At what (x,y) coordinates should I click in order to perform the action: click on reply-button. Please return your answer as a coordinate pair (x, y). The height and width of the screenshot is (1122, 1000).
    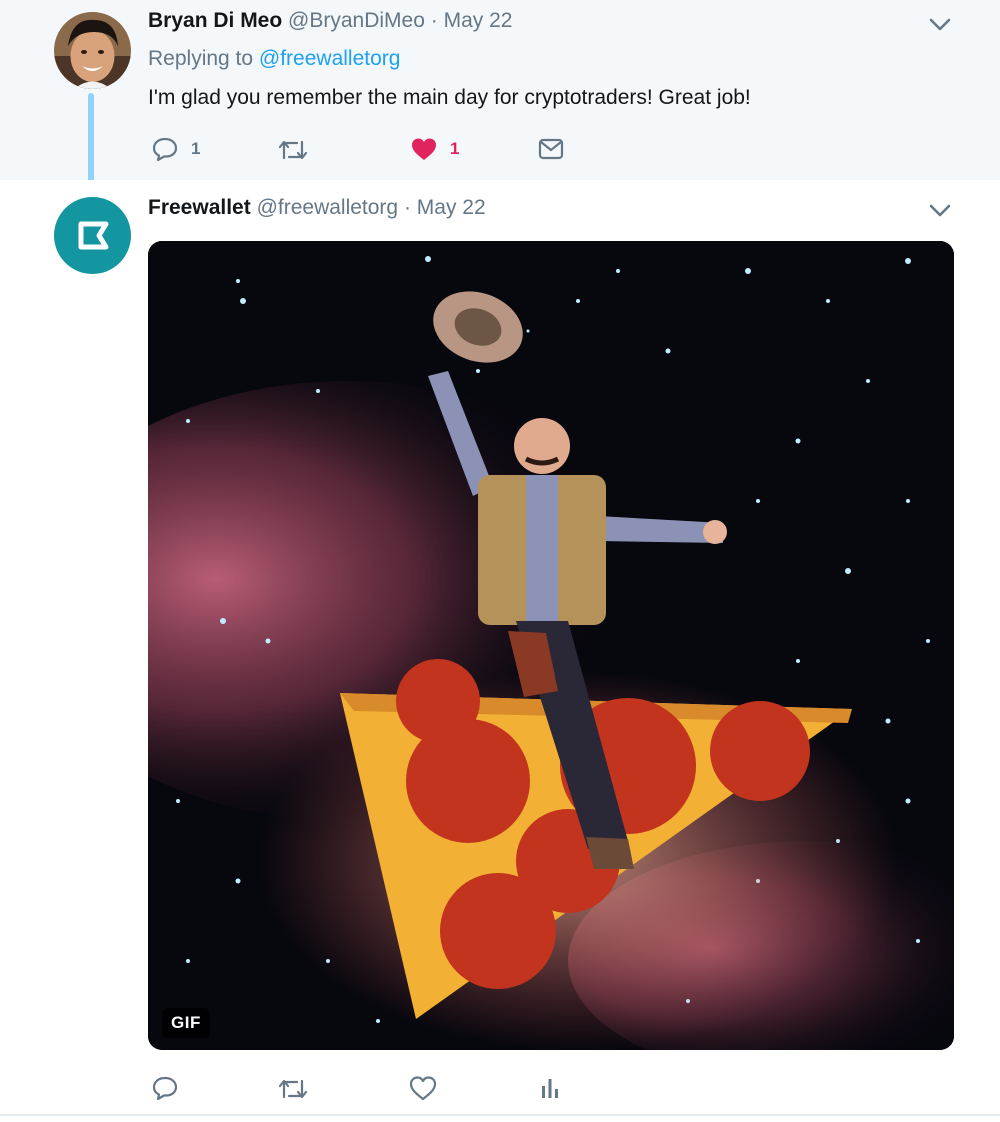
    Looking at the image, I should click on (171, 1088).